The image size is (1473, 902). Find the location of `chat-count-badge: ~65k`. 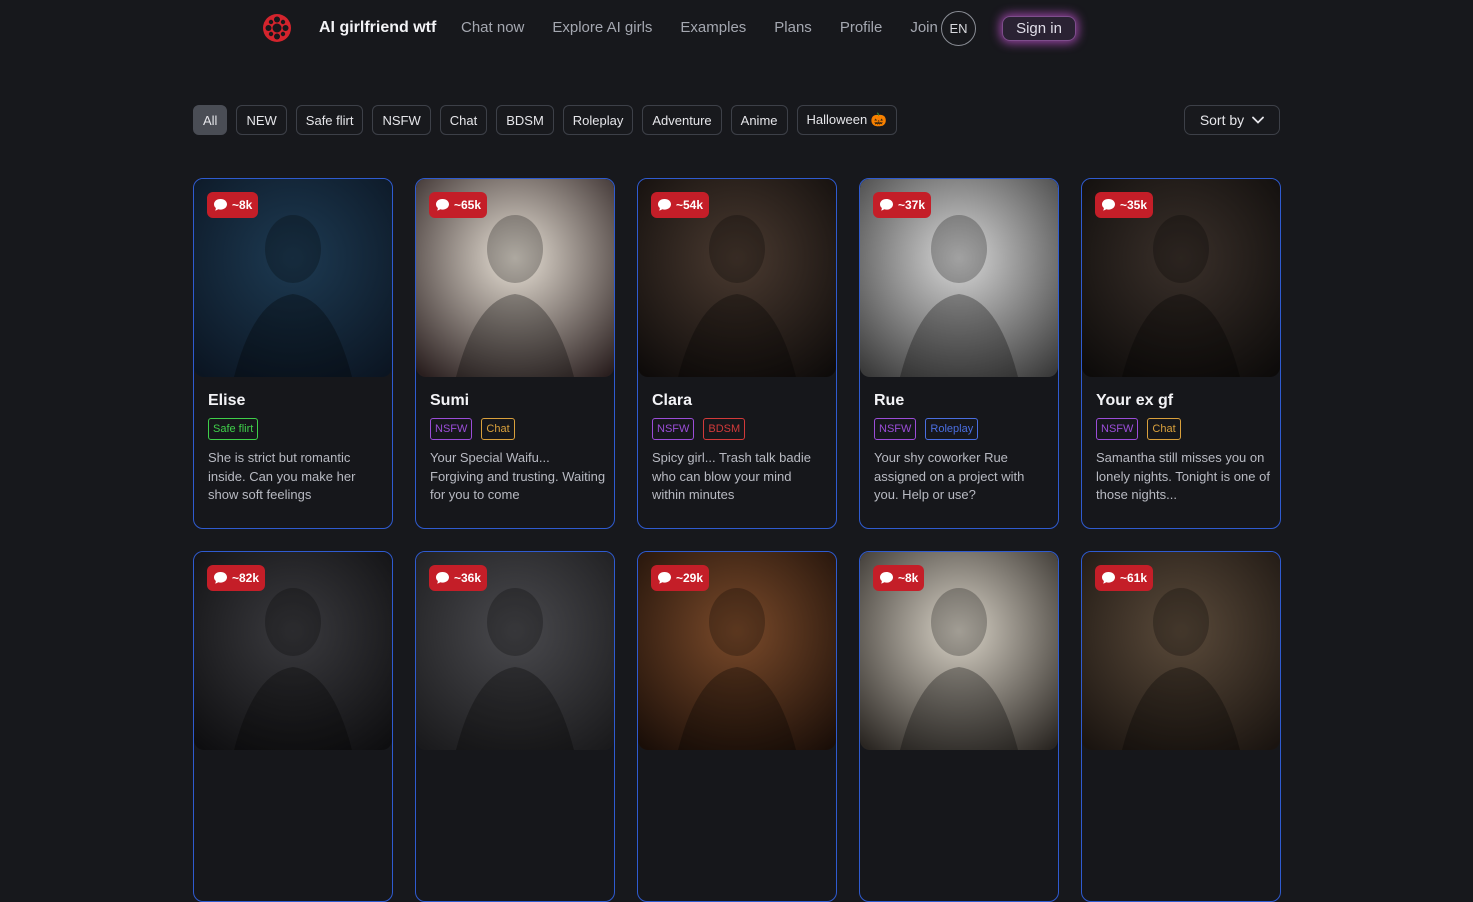

chat-count-badge: ~65k is located at coordinates (458, 205).